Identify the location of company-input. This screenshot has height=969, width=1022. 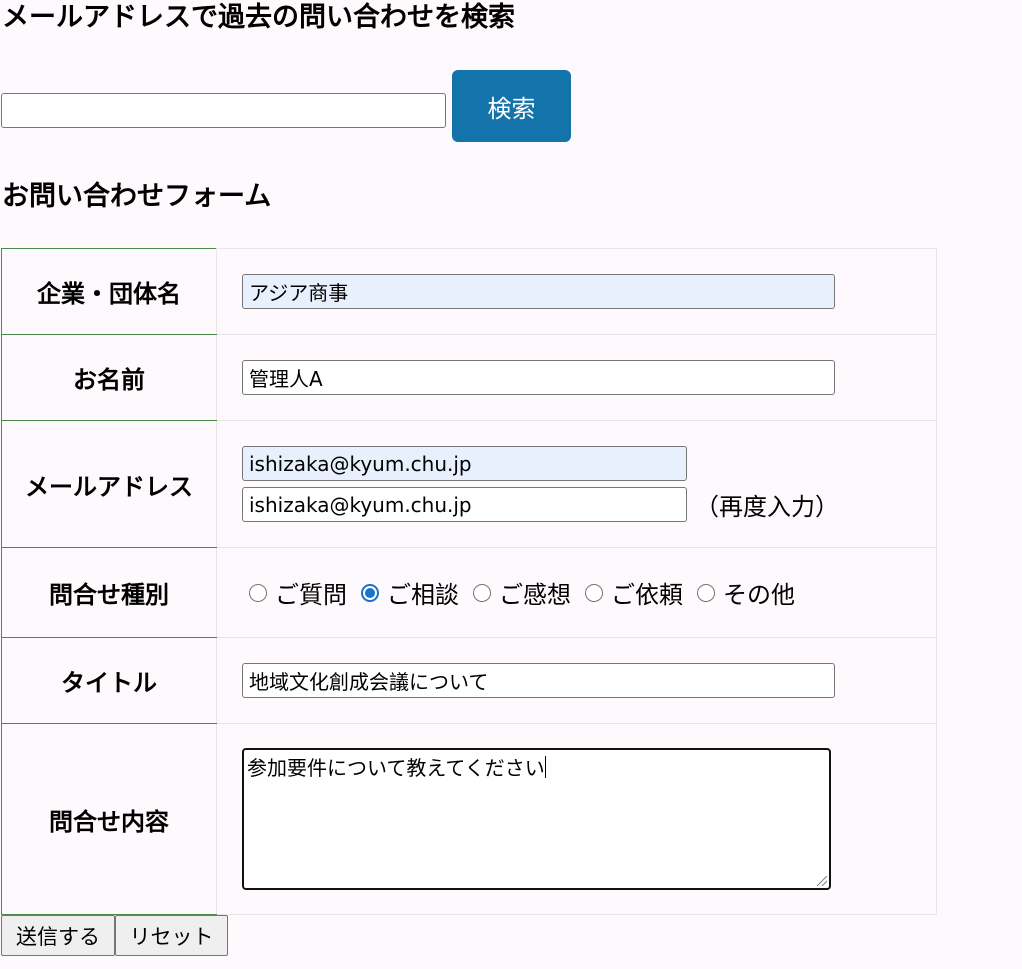
(538, 291).